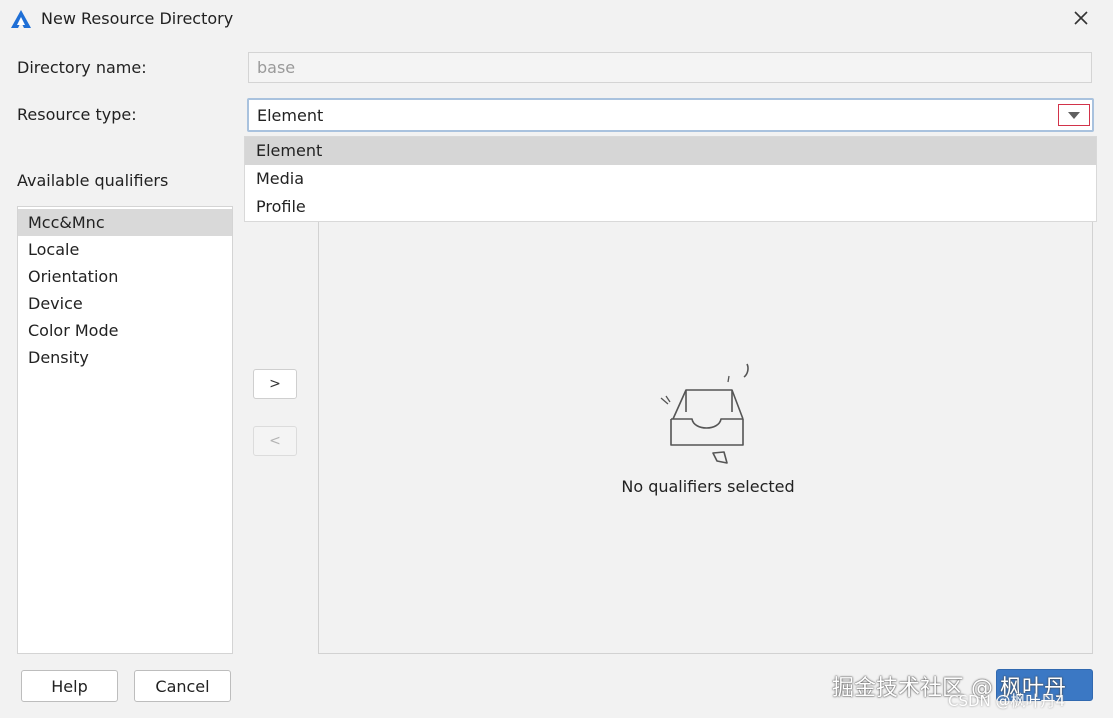 The height and width of the screenshot is (718, 1113). What do you see at coordinates (125, 303) in the screenshot?
I see `qualifier-item-device: Device` at bounding box center [125, 303].